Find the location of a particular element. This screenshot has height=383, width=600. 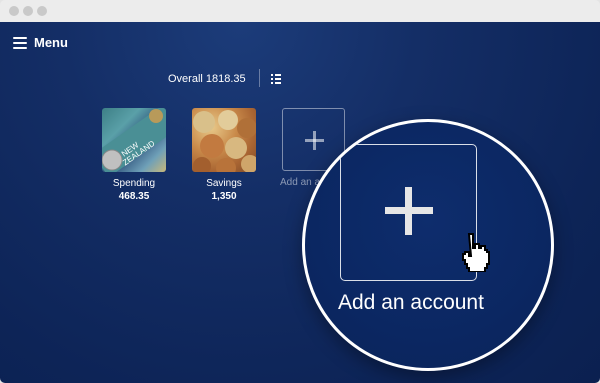

menu-button: Menu is located at coordinates (40, 42).